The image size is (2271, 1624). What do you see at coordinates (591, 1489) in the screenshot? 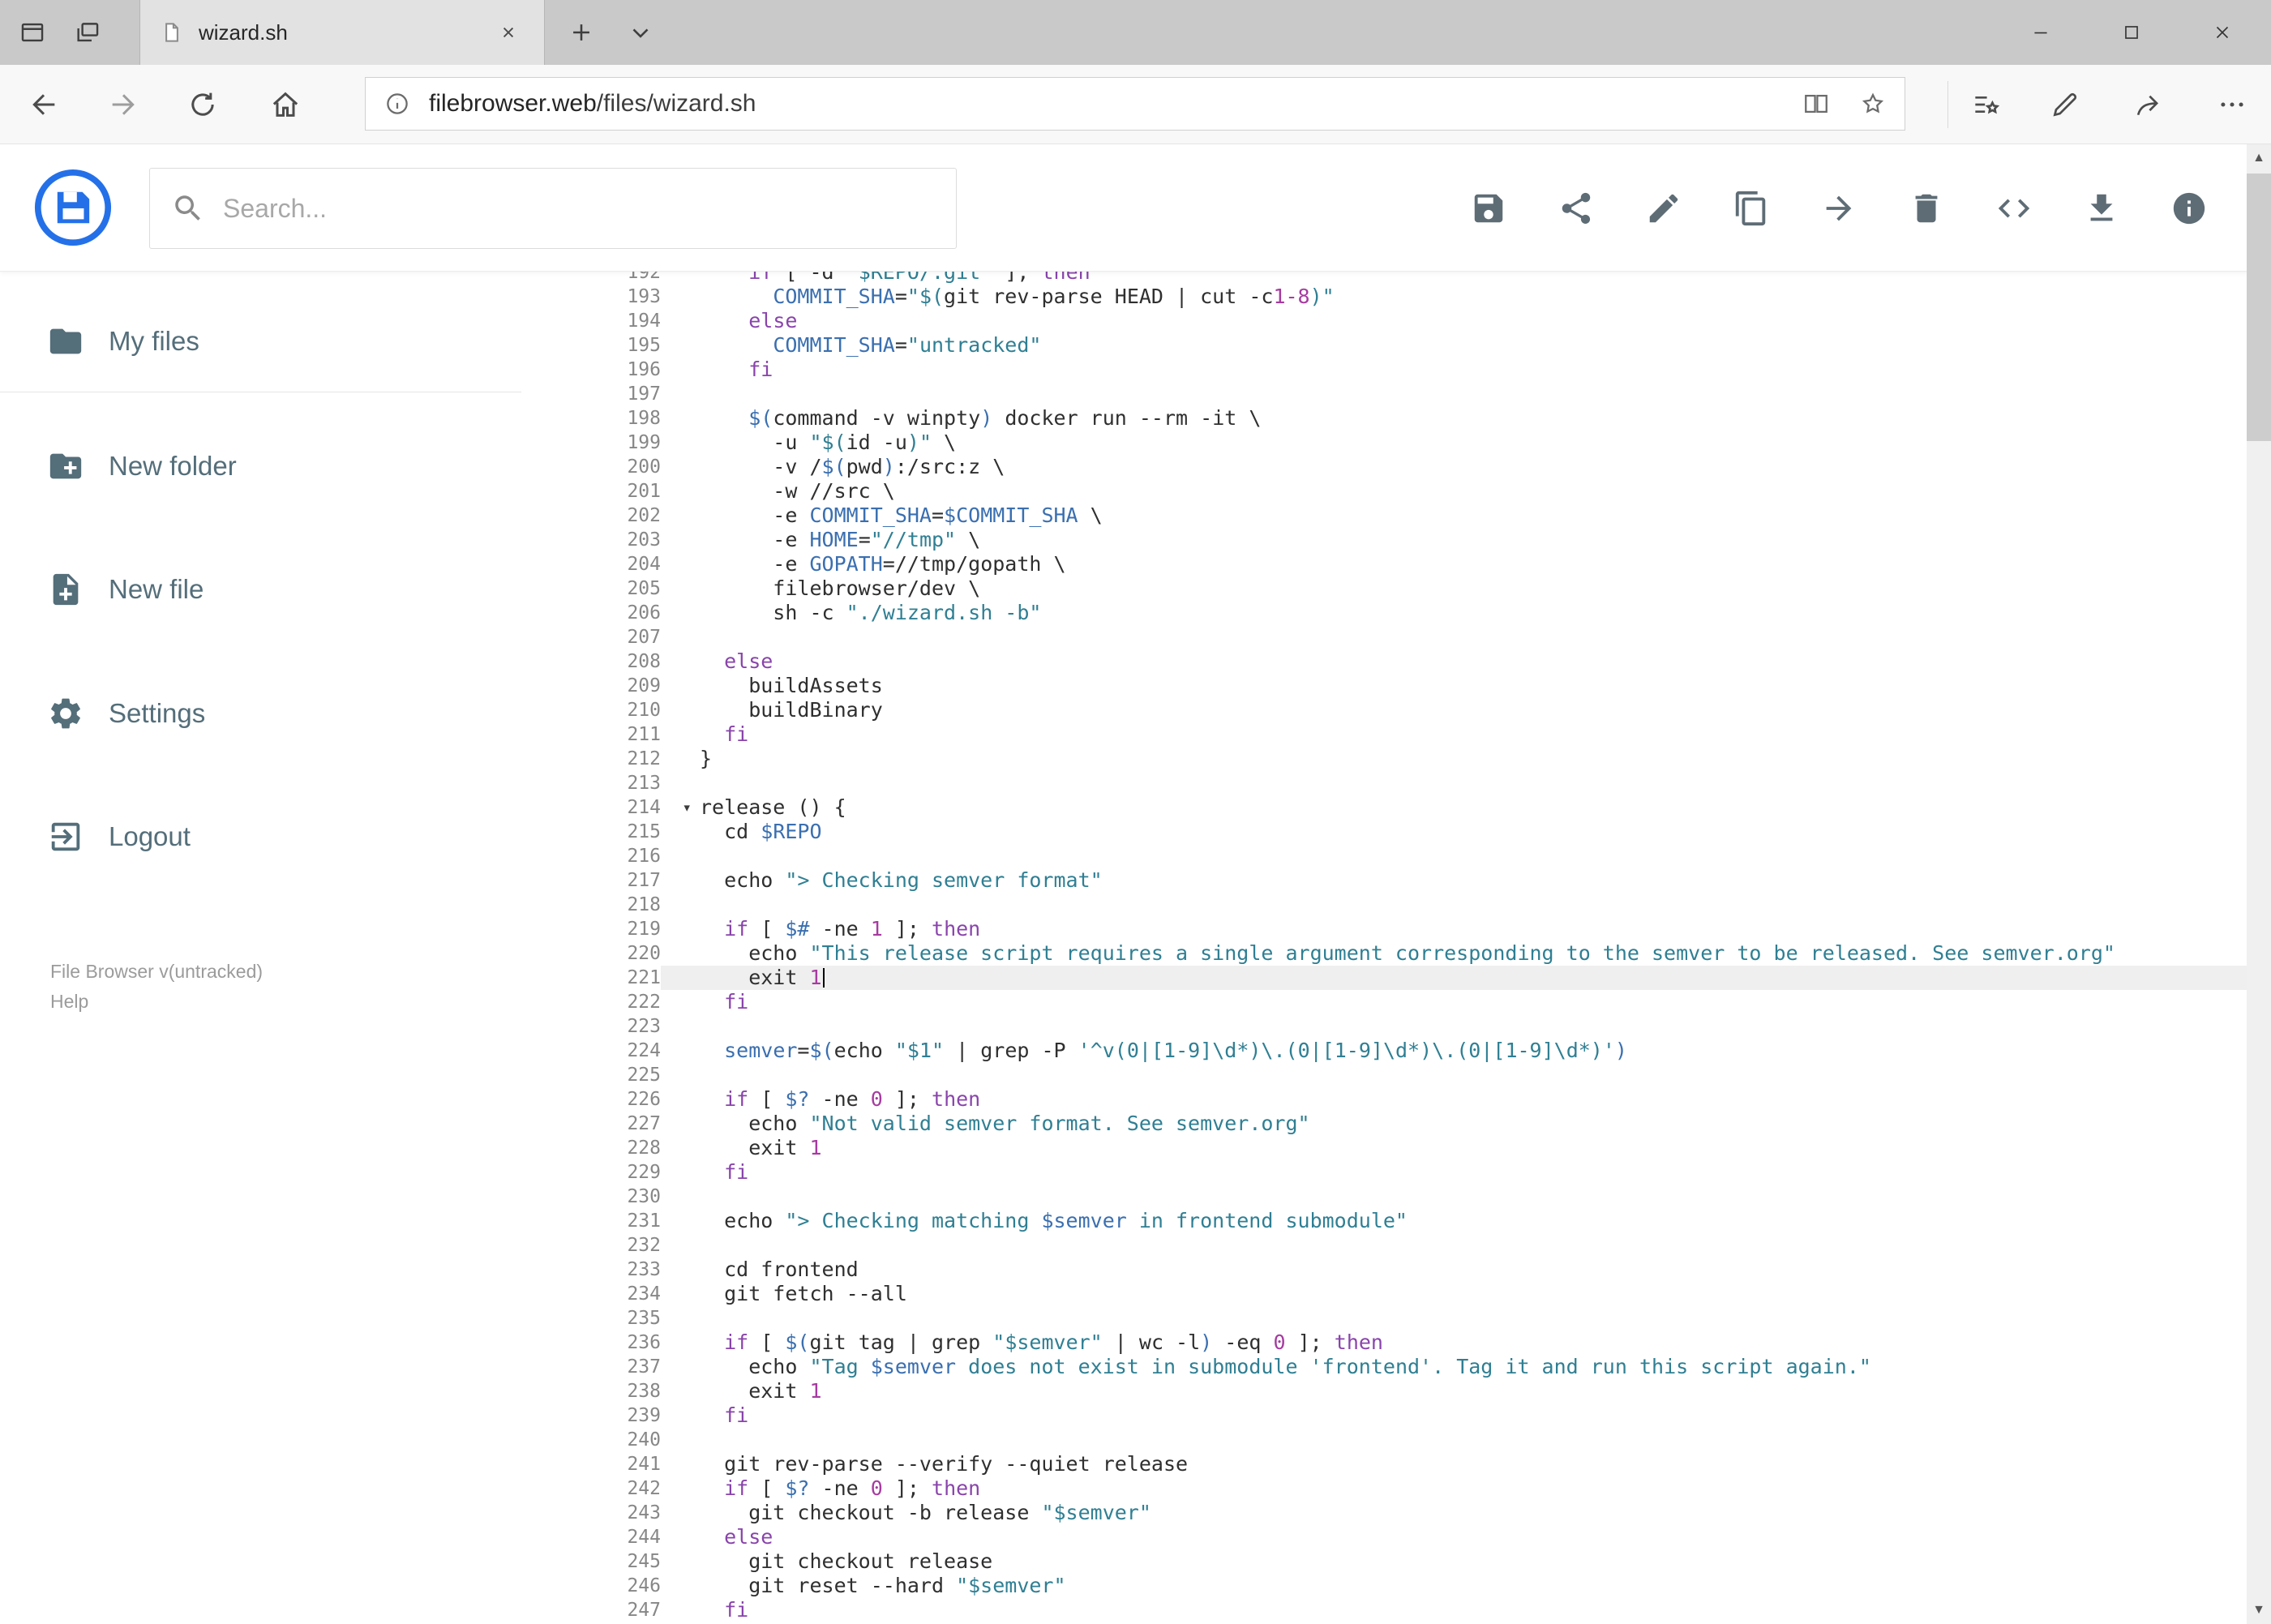
I see `line-number: 242` at bounding box center [591, 1489].